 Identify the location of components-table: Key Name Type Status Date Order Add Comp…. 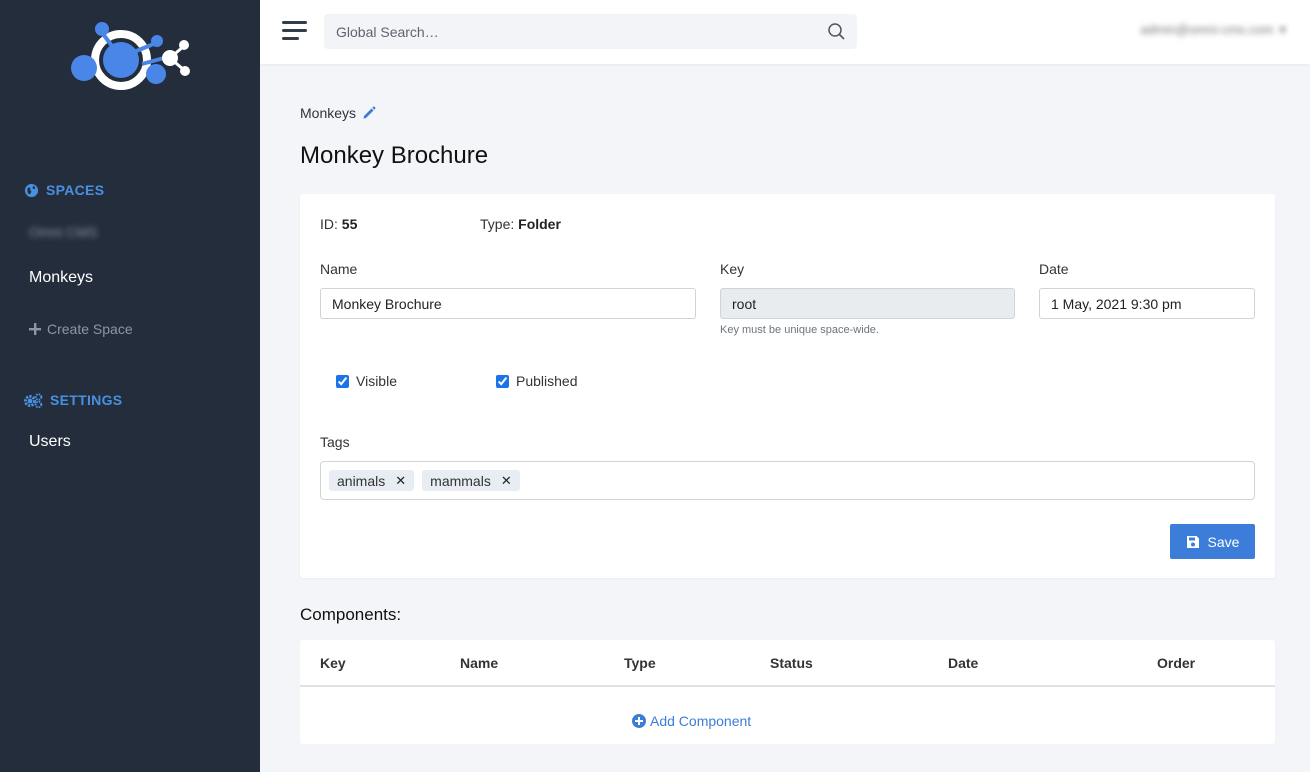
(787, 692).